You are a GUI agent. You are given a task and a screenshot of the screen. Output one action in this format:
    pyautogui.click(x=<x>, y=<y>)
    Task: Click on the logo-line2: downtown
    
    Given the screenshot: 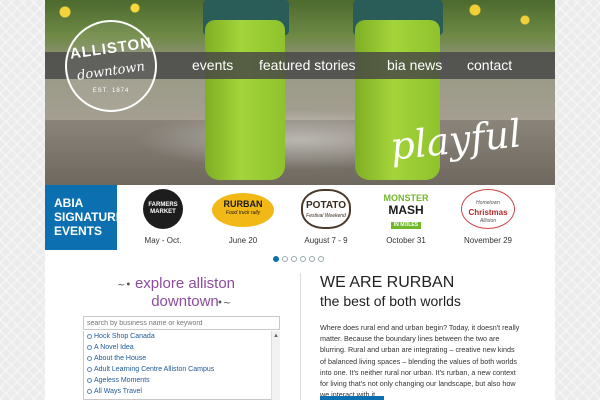 What is the action you would take?
    pyautogui.click(x=111, y=71)
    